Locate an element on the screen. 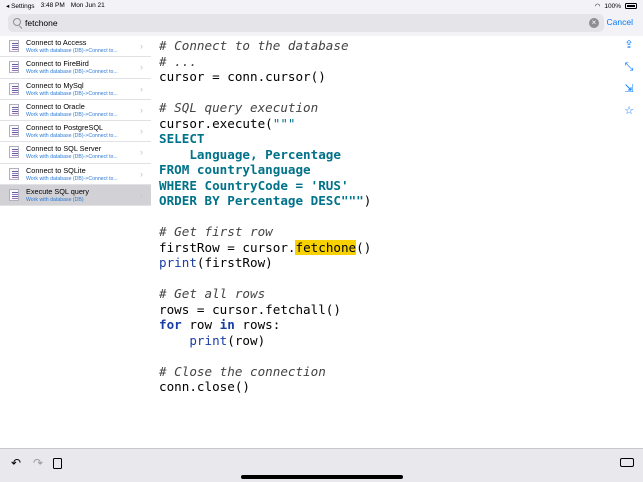 The height and width of the screenshot is (482, 643). code-sql: FROM countrylanguage is located at coordinates (235, 169).